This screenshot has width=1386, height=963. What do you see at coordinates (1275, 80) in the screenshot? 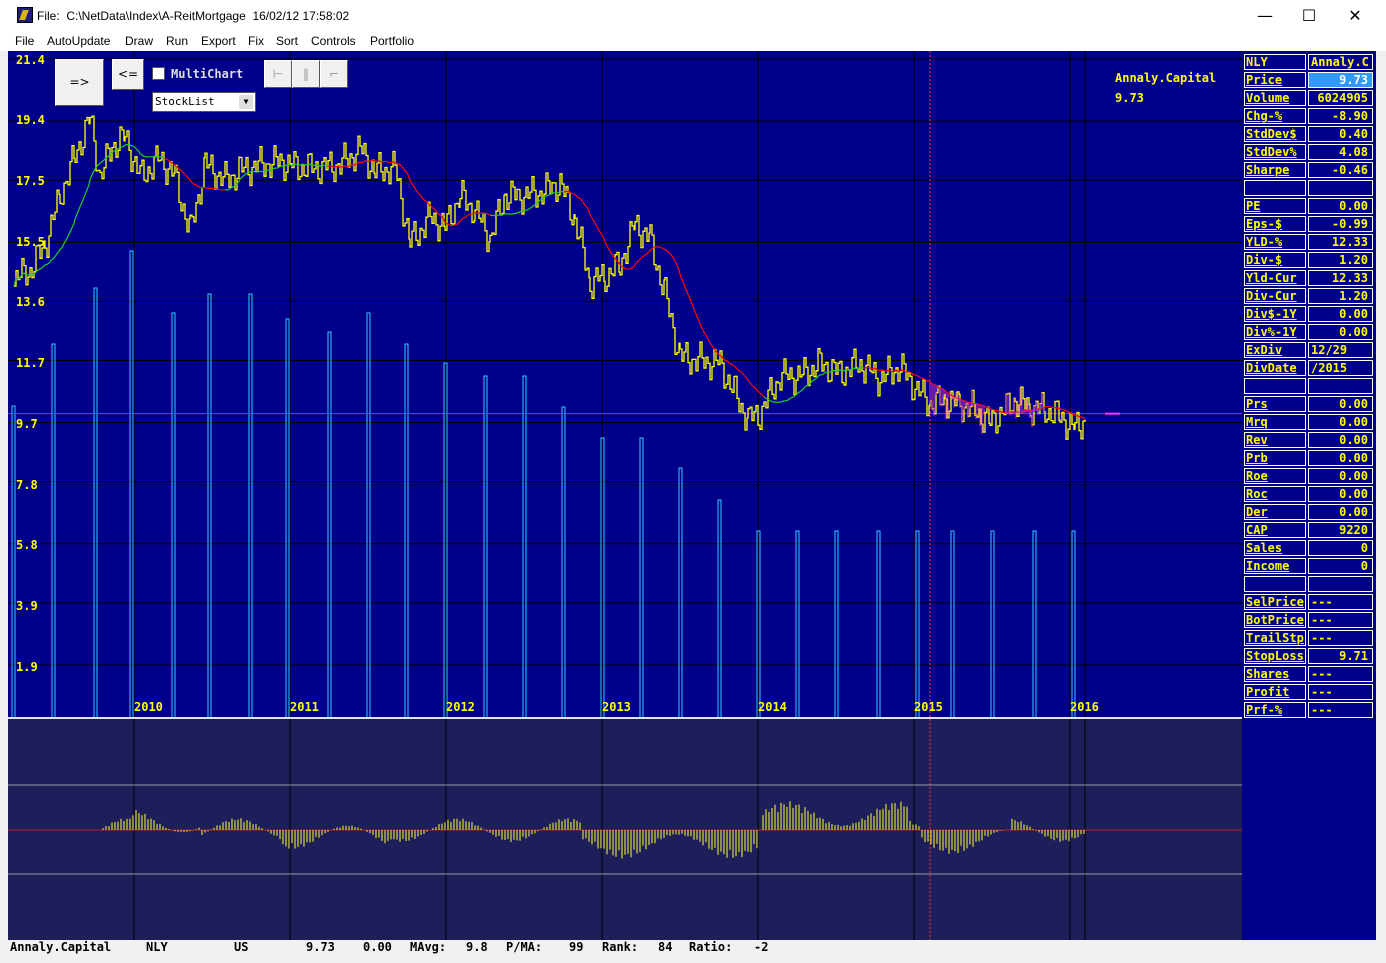
I see `stat-label: Price` at bounding box center [1275, 80].